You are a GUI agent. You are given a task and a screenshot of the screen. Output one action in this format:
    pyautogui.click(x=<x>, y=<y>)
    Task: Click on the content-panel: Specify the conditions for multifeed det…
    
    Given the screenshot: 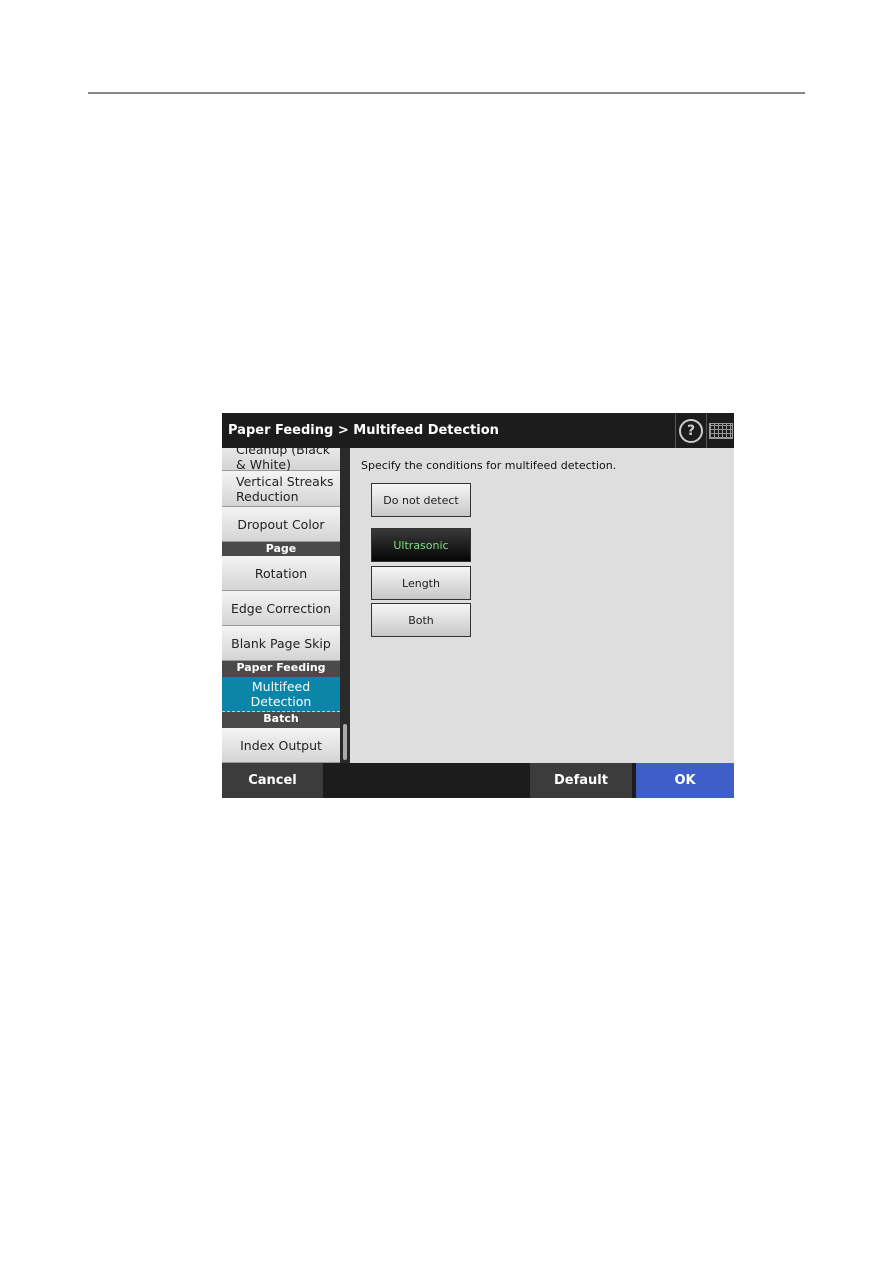 What is the action you would take?
    pyautogui.click(x=542, y=605)
    